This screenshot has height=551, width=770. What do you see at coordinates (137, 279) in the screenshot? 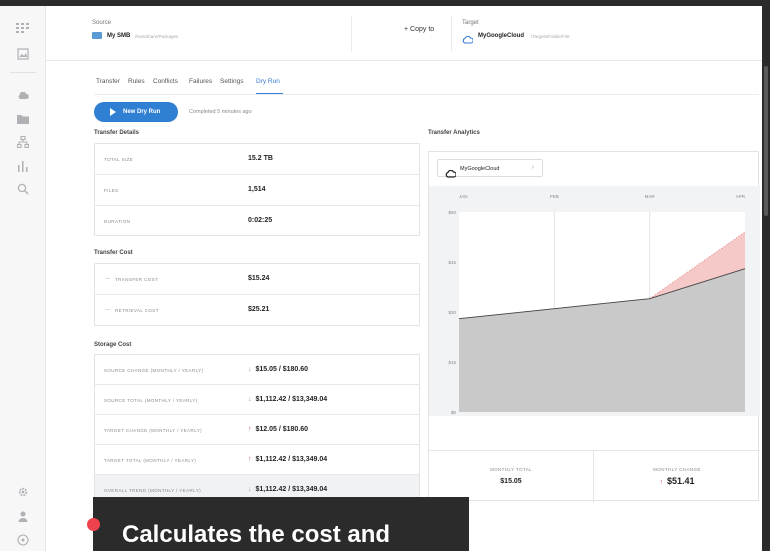
I see `cost-label: TRANSFER COST` at bounding box center [137, 279].